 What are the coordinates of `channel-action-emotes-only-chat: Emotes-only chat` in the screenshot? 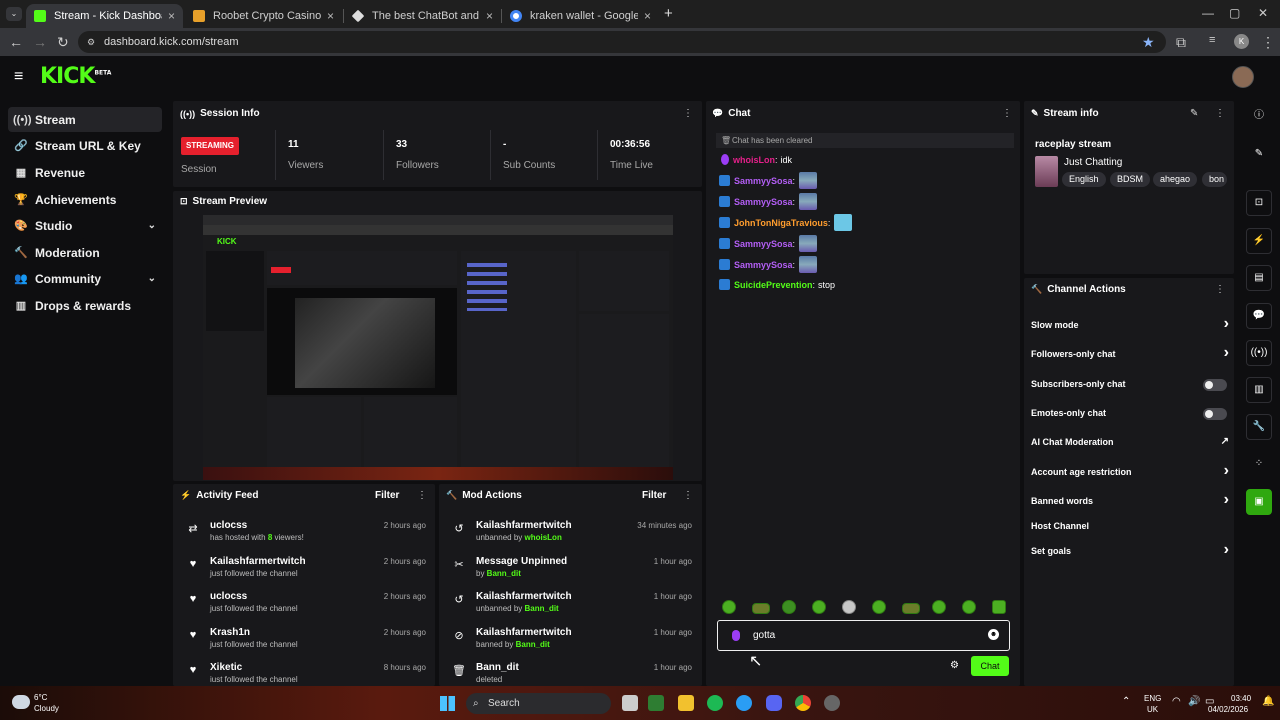 It's located at (1130, 414).